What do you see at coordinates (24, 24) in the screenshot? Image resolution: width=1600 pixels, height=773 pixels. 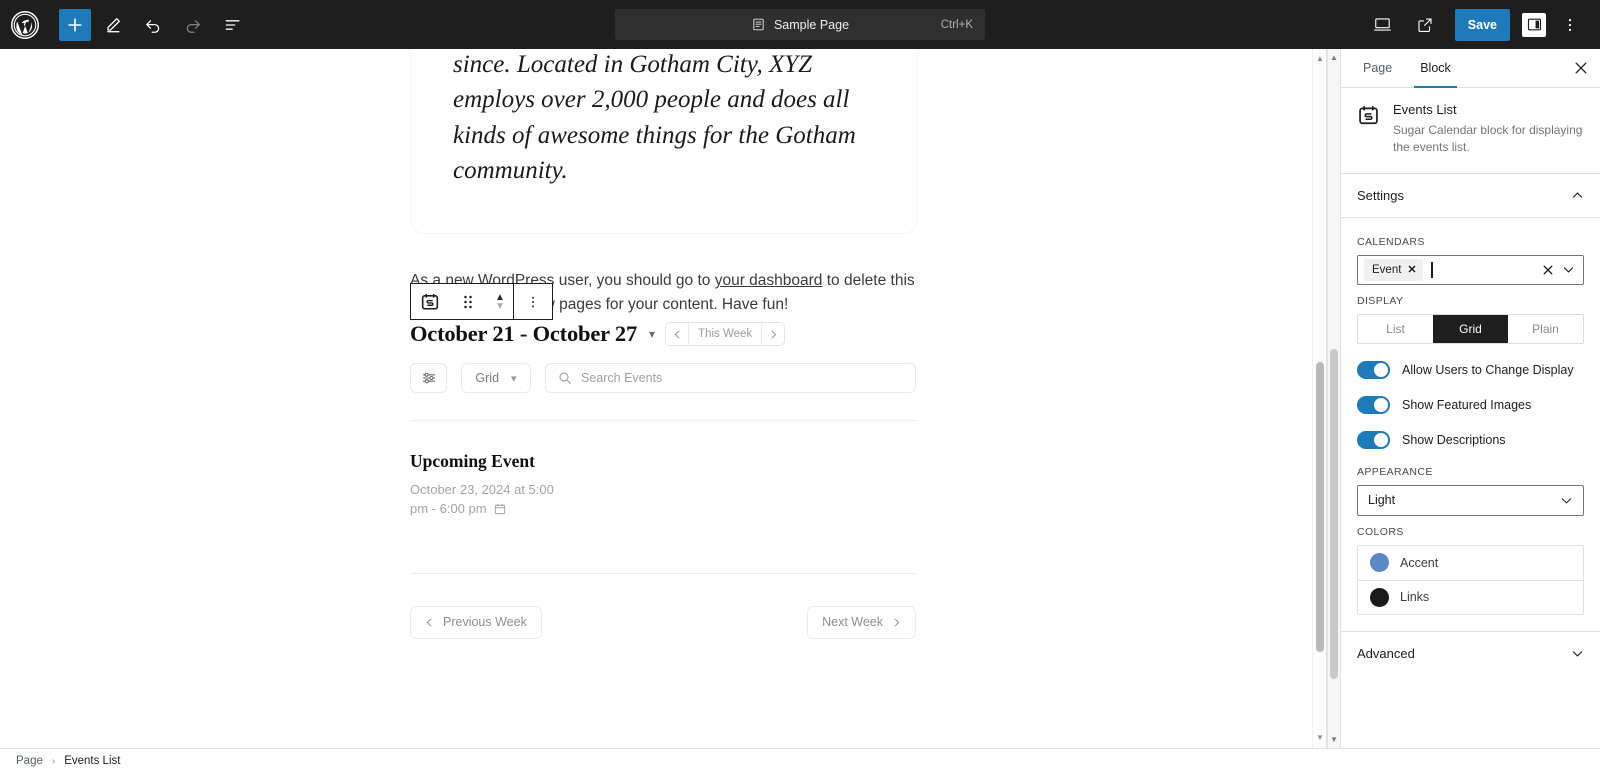 I see `wordpress-logo-icon` at bounding box center [24, 24].